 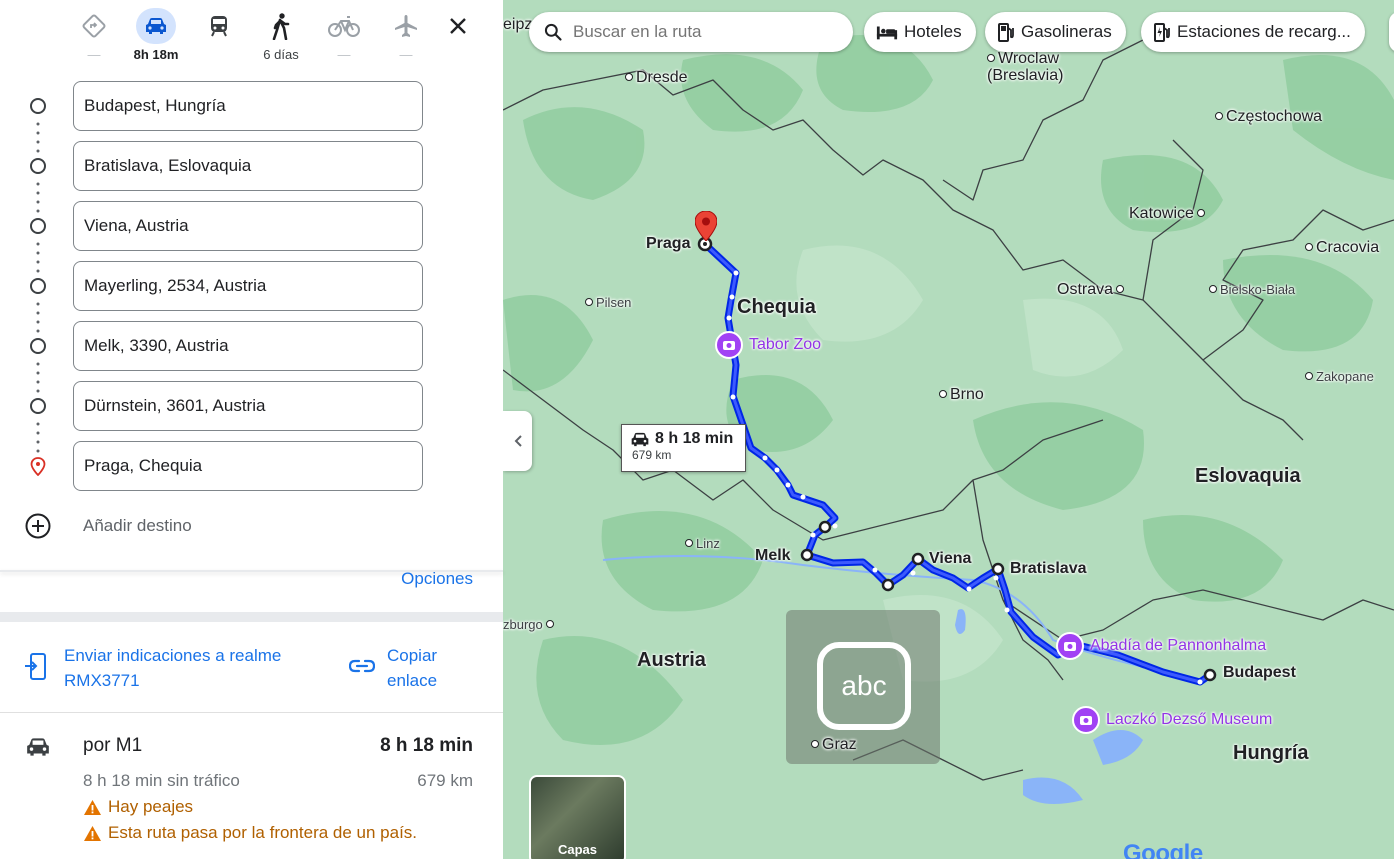 I want to click on chip-gas-stations: Gasolineras, so click(x=1055, y=32).